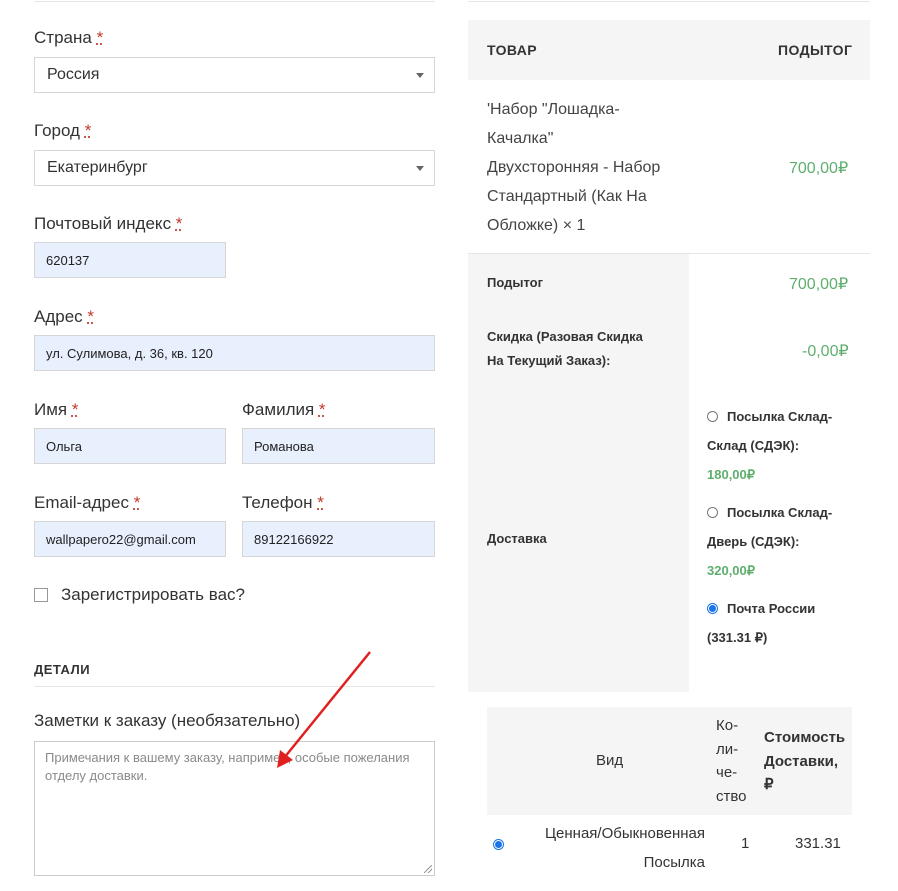  What do you see at coordinates (97, 167) in the screenshot?
I see `city-value: Екатеринбург` at bounding box center [97, 167].